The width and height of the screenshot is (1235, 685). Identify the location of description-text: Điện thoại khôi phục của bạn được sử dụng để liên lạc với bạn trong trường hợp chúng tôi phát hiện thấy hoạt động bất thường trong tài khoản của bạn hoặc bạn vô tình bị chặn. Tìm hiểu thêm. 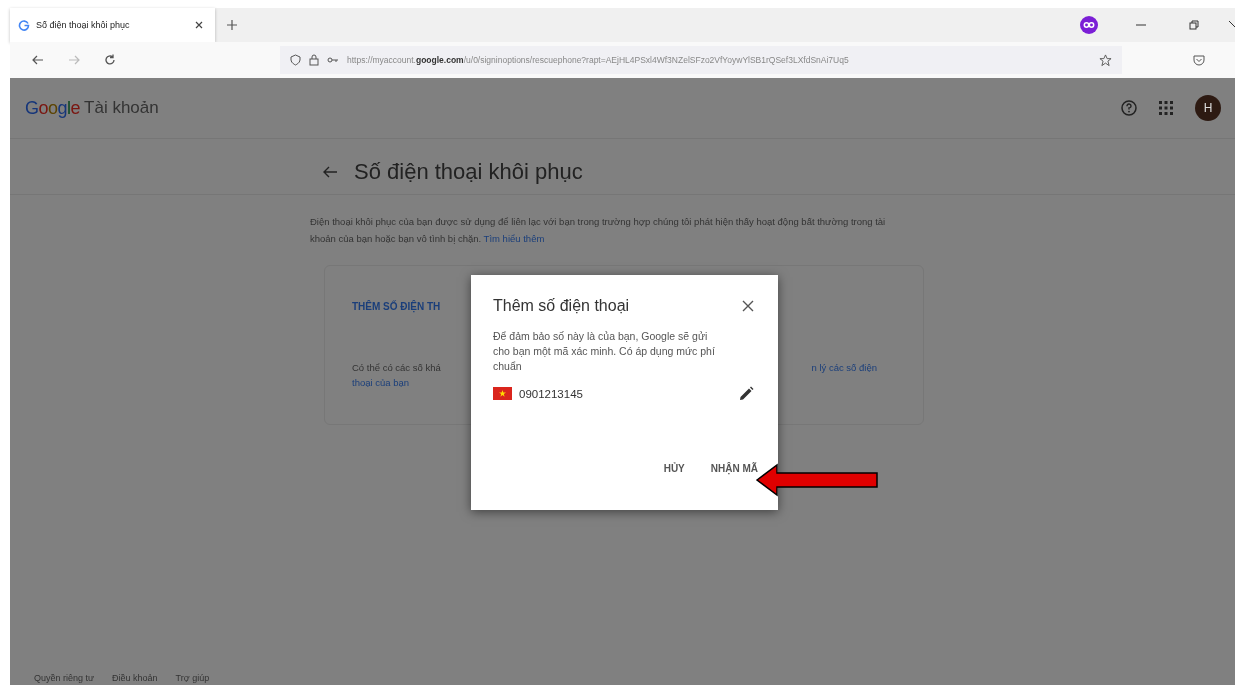
(598, 230).